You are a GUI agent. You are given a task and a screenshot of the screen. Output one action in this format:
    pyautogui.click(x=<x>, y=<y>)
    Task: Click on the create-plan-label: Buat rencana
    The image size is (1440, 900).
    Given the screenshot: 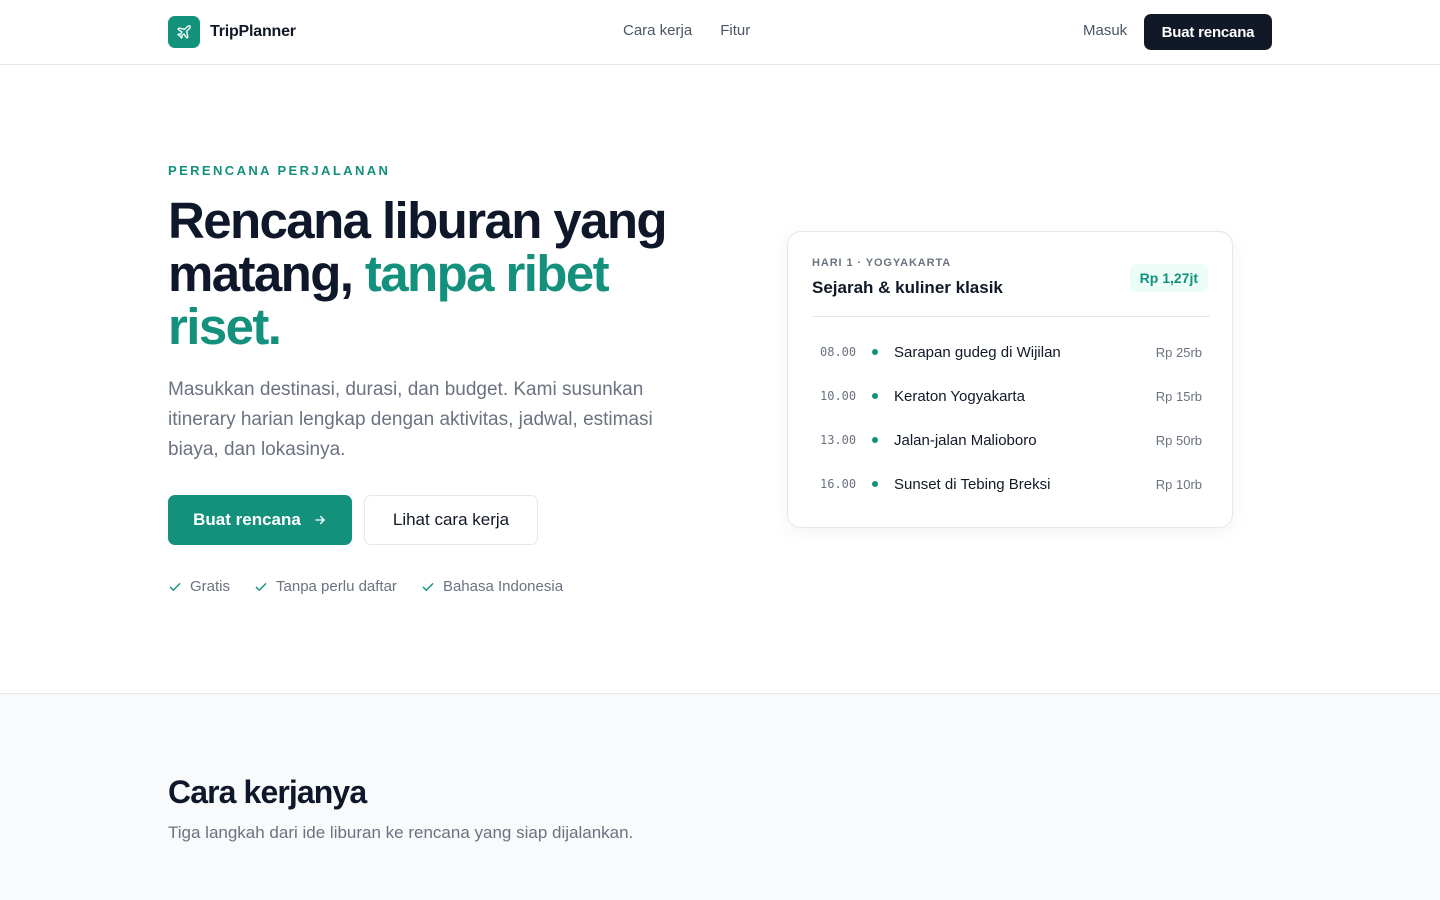 What is the action you would take?
    pyautogui.click(x=247, y=519)
    